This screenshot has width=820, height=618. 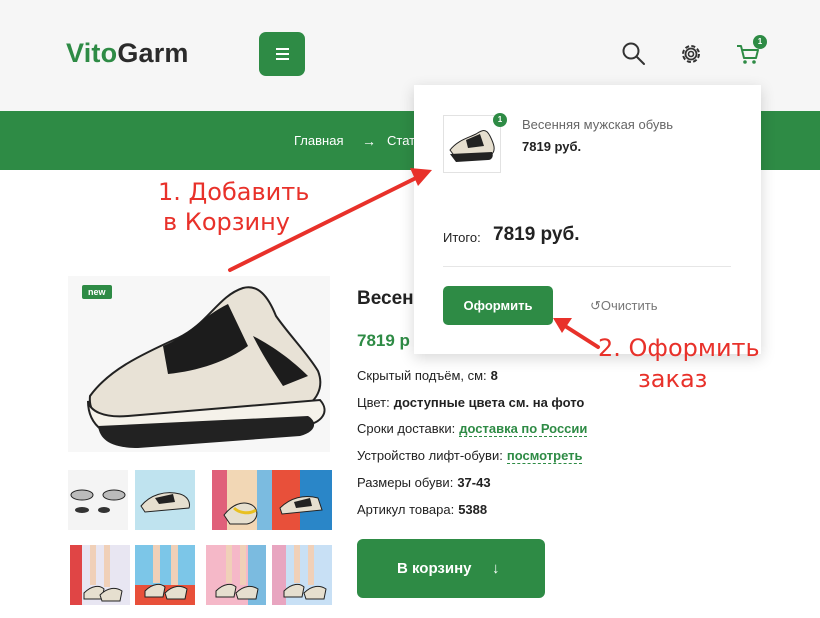 What do you see at coordinates (383, 340) in the screenshot?
I see `product-price: 7819 р` at bounding box center [383, 340].